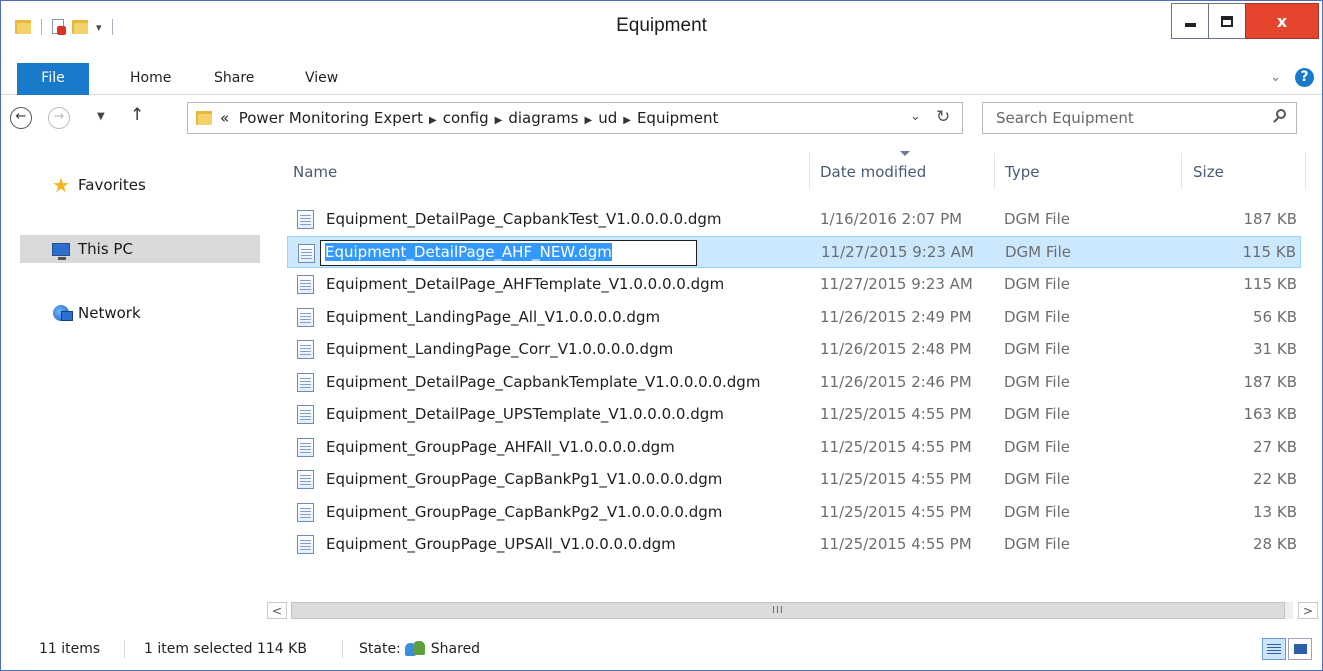 The width and height of the screenshot is (1323, 671). What do you see at coordinates (873, 170) in the screenshot?
I see `column-header-date-modified: Date modified` at bounding box center [873, 170].